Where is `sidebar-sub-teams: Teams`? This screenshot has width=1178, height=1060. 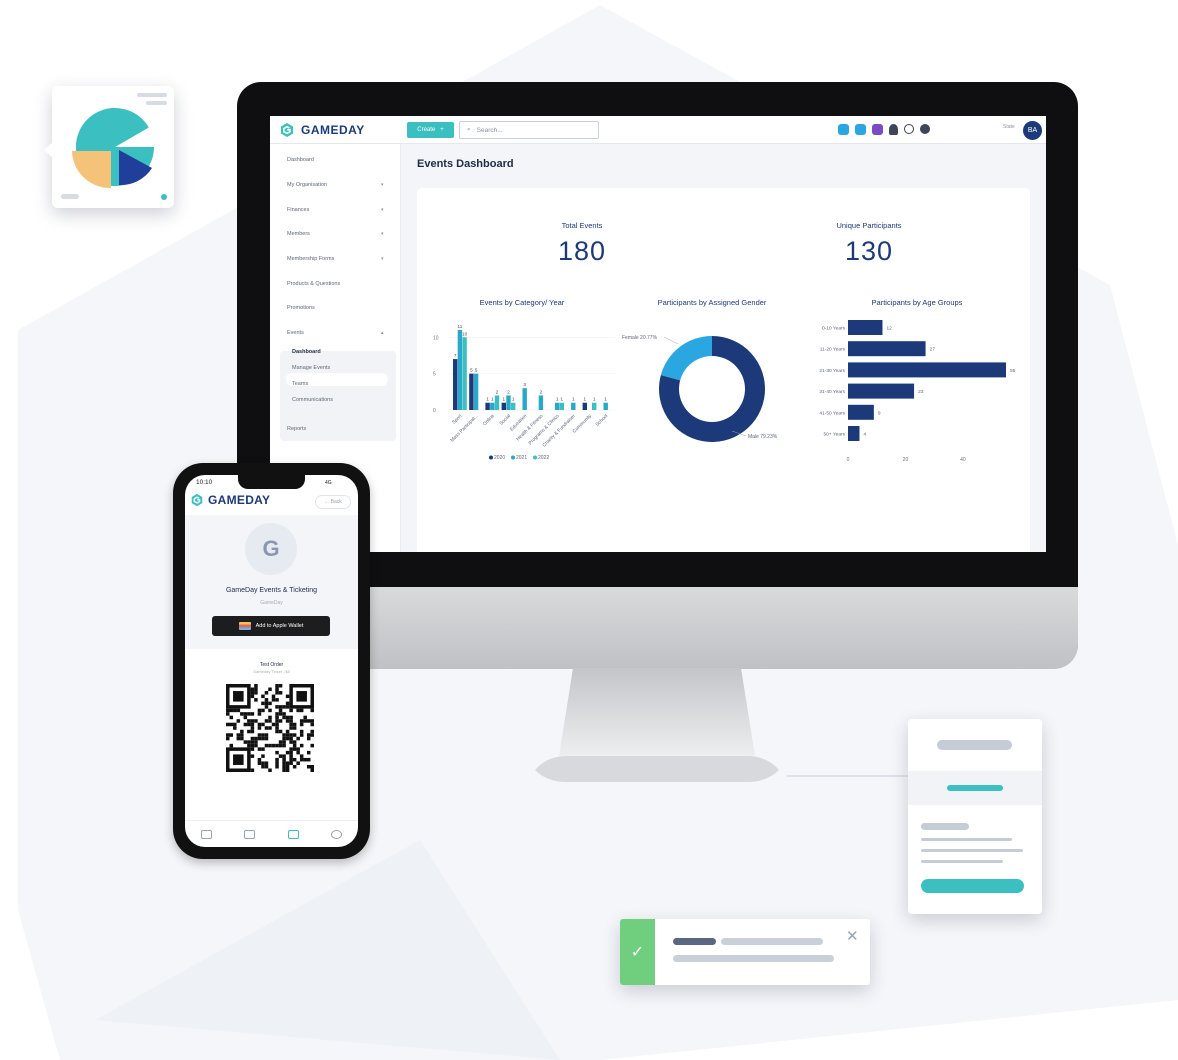 sidebar-sub-teams: Teams is located at coordinates (300, 384).